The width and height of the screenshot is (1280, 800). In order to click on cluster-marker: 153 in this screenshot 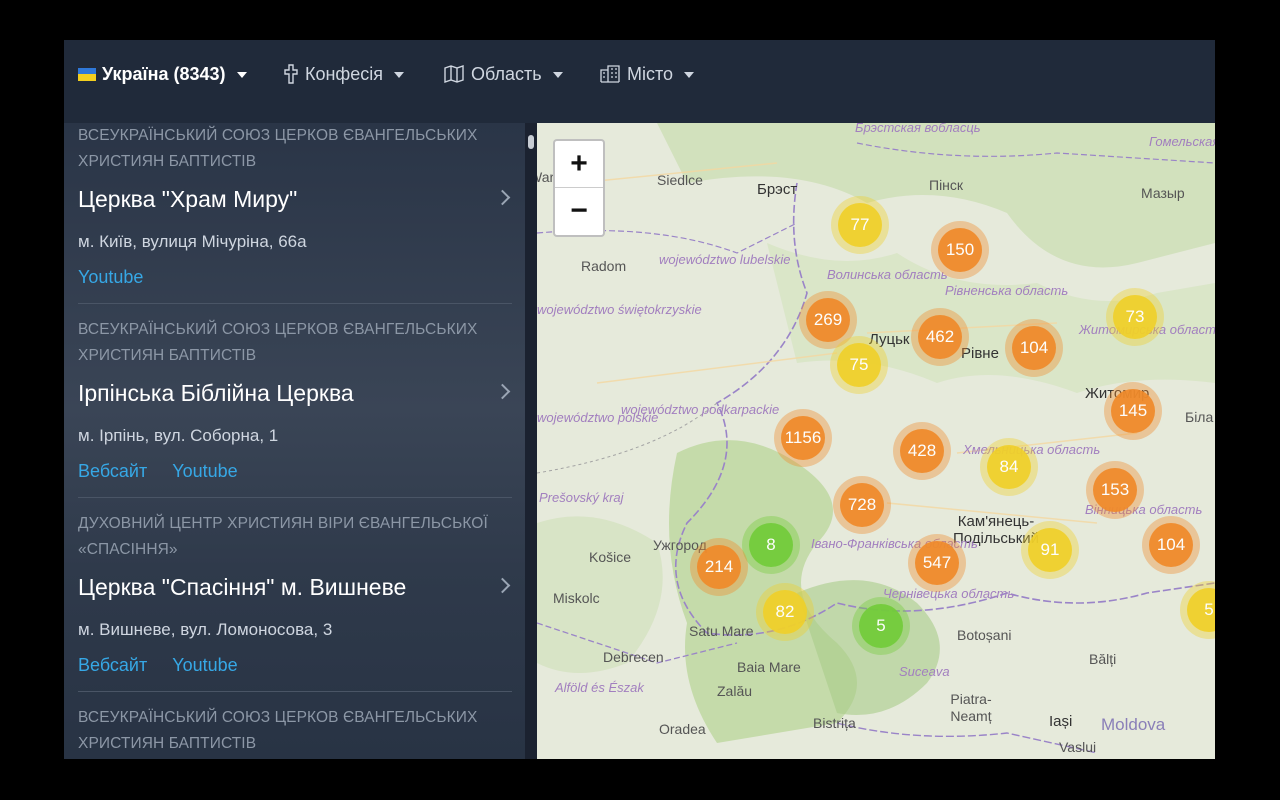, I will do `click(1115, 490)`.